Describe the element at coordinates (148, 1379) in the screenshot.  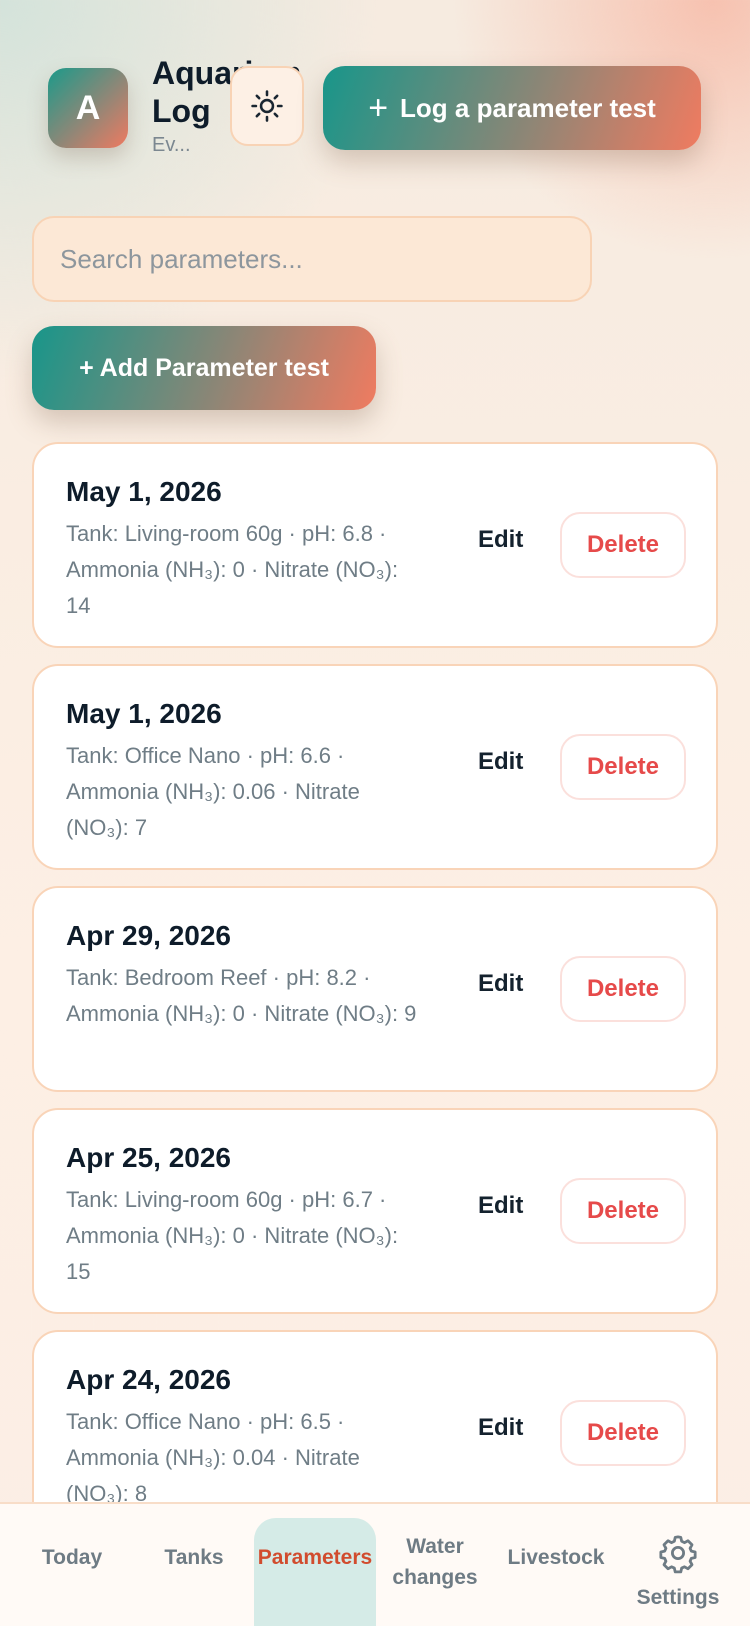
I see `entry-date: Apr 24, 2026` at that location.